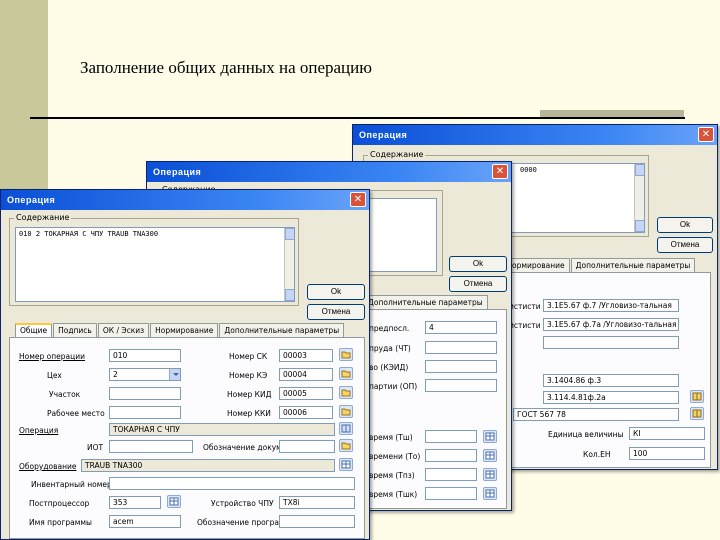  I want to click on workshop-select: 2, so click(145, 374).